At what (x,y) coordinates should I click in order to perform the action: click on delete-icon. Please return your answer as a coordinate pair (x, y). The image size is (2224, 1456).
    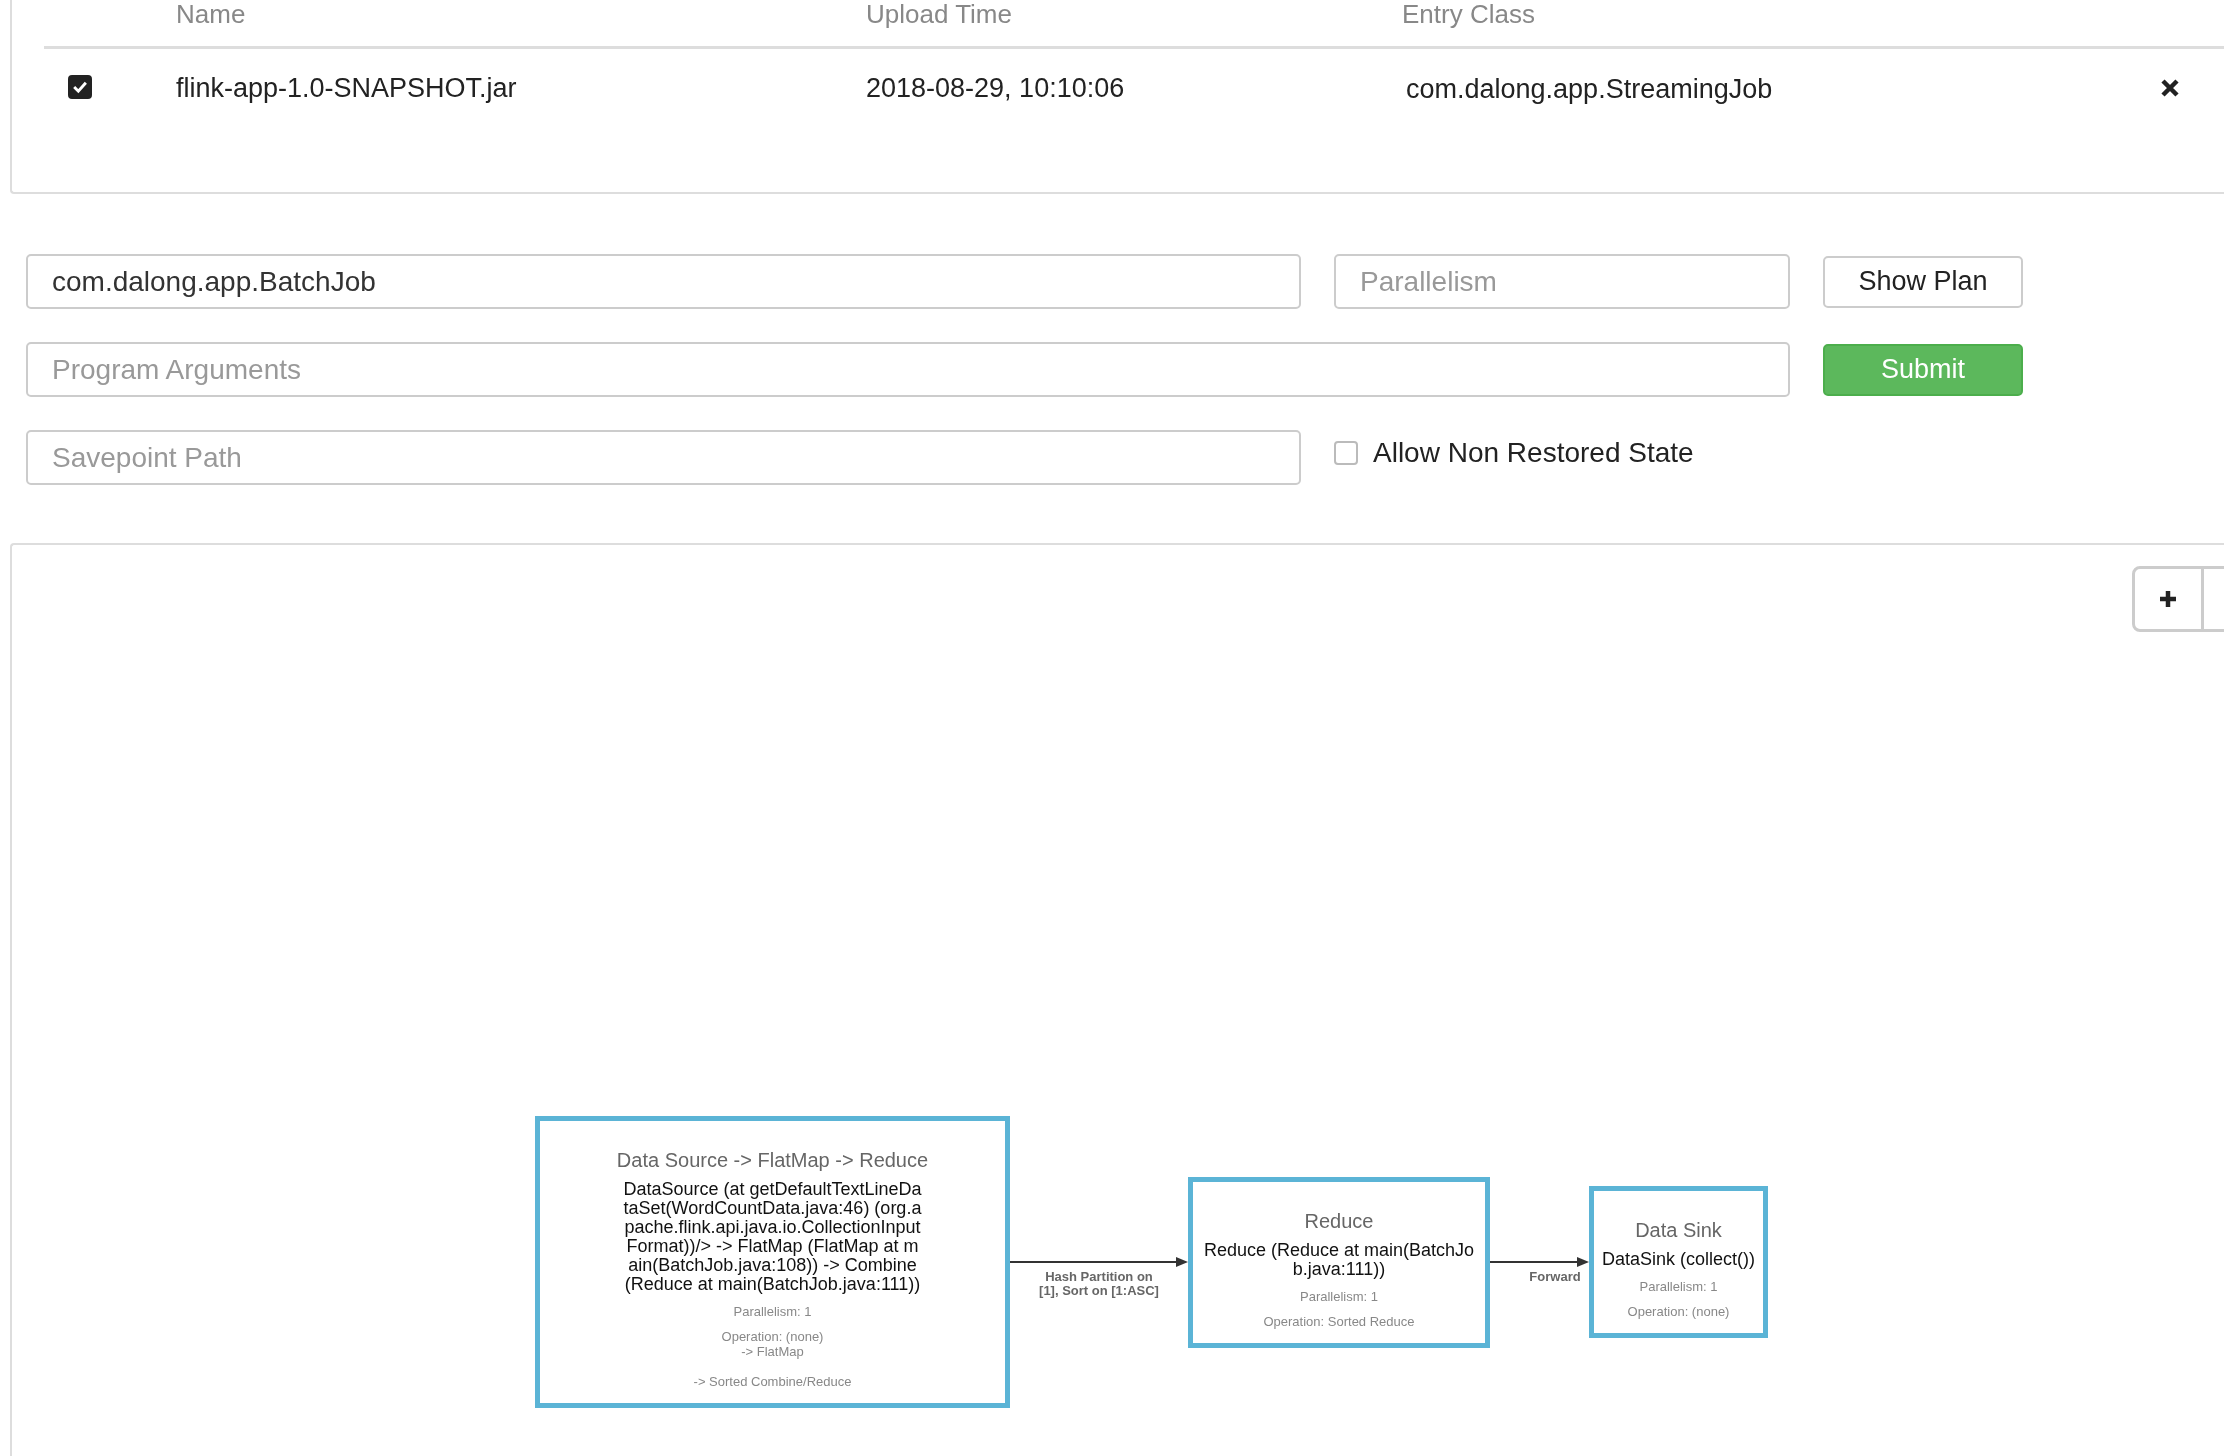
    Looking at the image, I should click on (2170, 88).